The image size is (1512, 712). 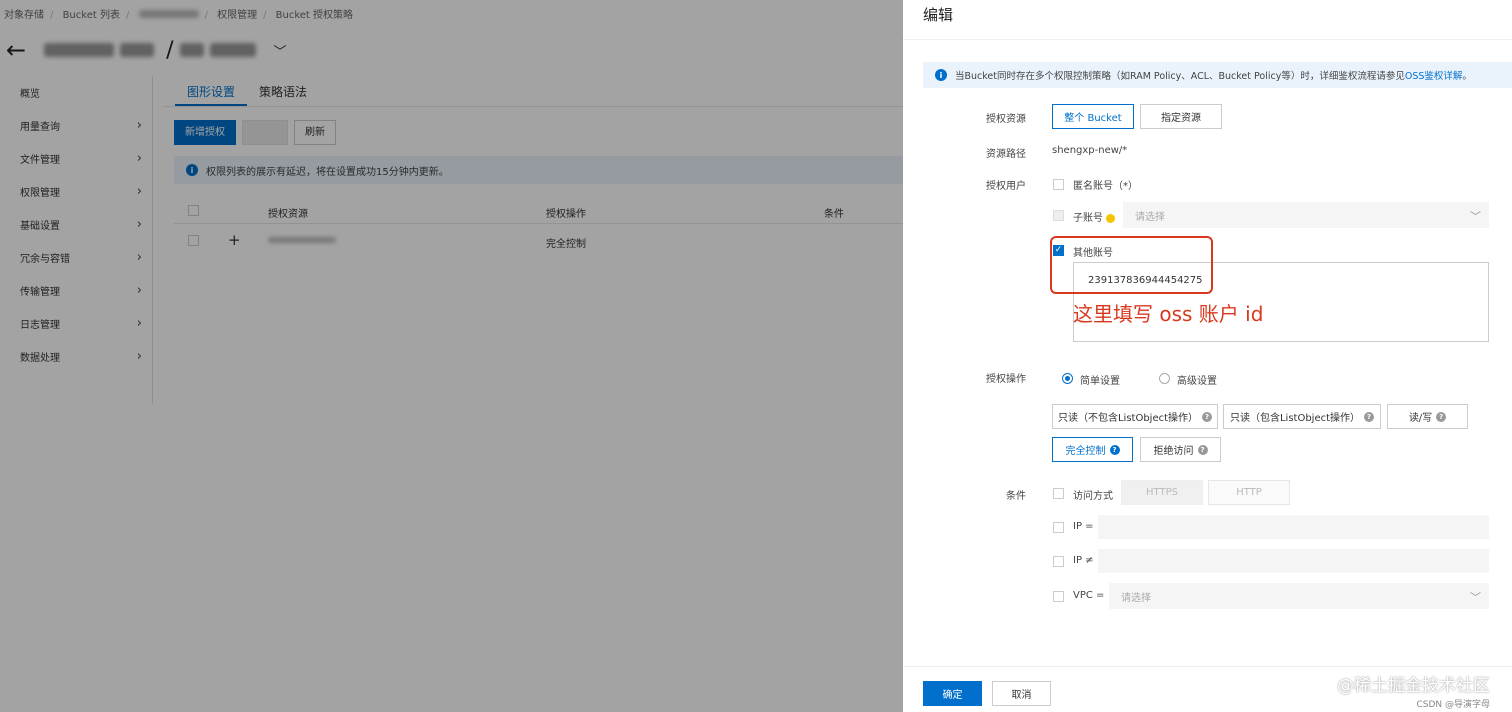 I want to click on read-only-no-list-button: 只读（不包含ListObject操作）?, so click(x=1135, y=416).